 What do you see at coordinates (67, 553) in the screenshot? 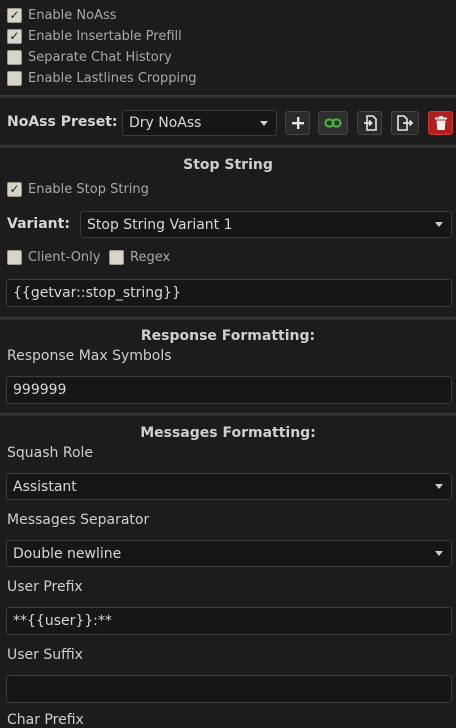
I see `messages-separator-value: Double newline` at bounding box center [67, 553].